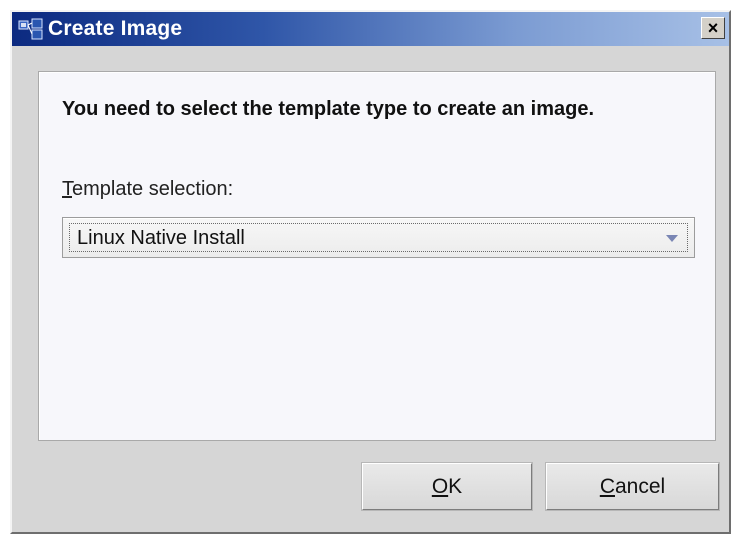  Describe the element at coordinates (640, 486) in the screenshot. I see `cancel-label-rest: ancel` at that location.